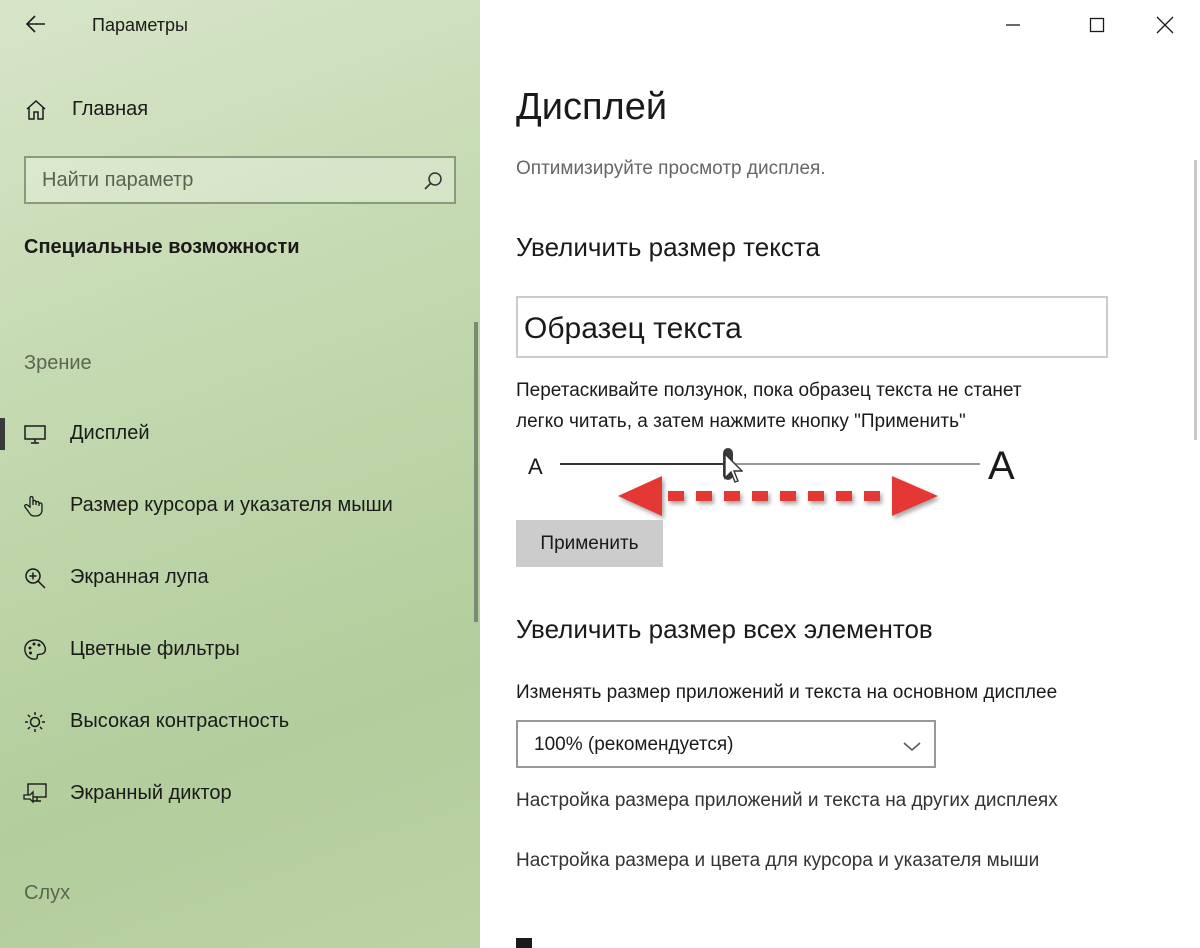 This screenshot has height=948, width=1200. What do you see at coordinates (47, 893) in the screenshot?
I see `group-label-hearing: Слух` at bounding box center [47, 893].